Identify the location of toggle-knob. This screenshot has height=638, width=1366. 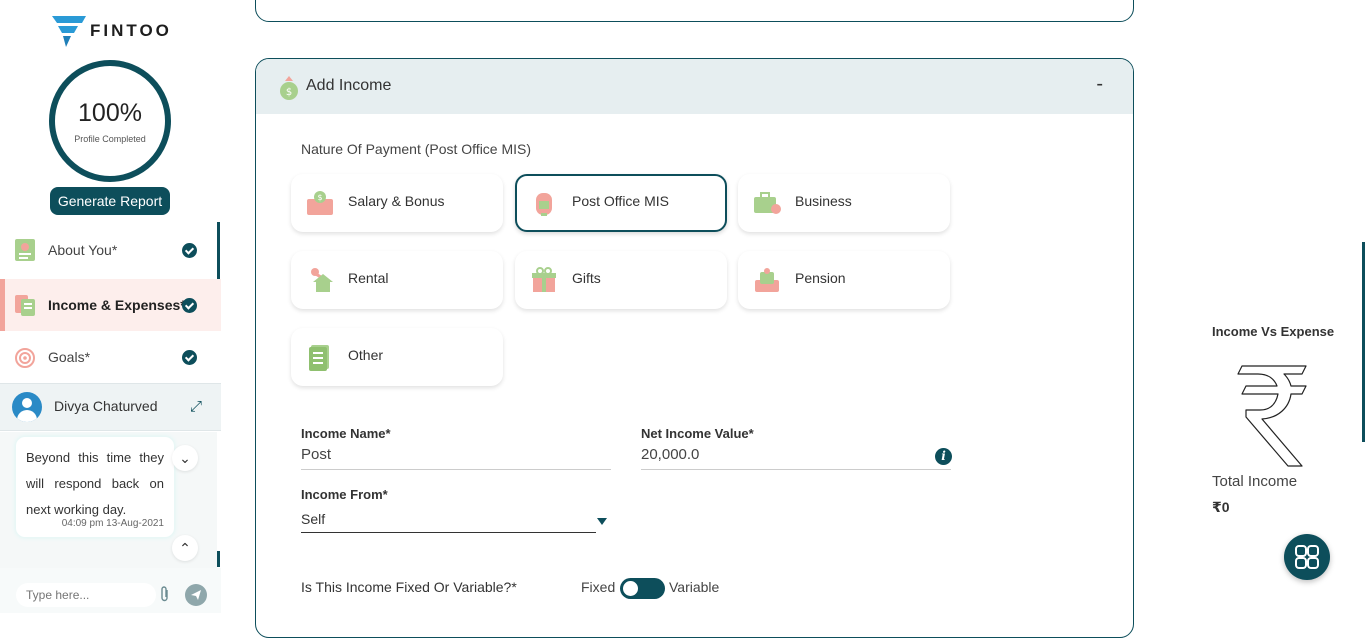
(630, 588).